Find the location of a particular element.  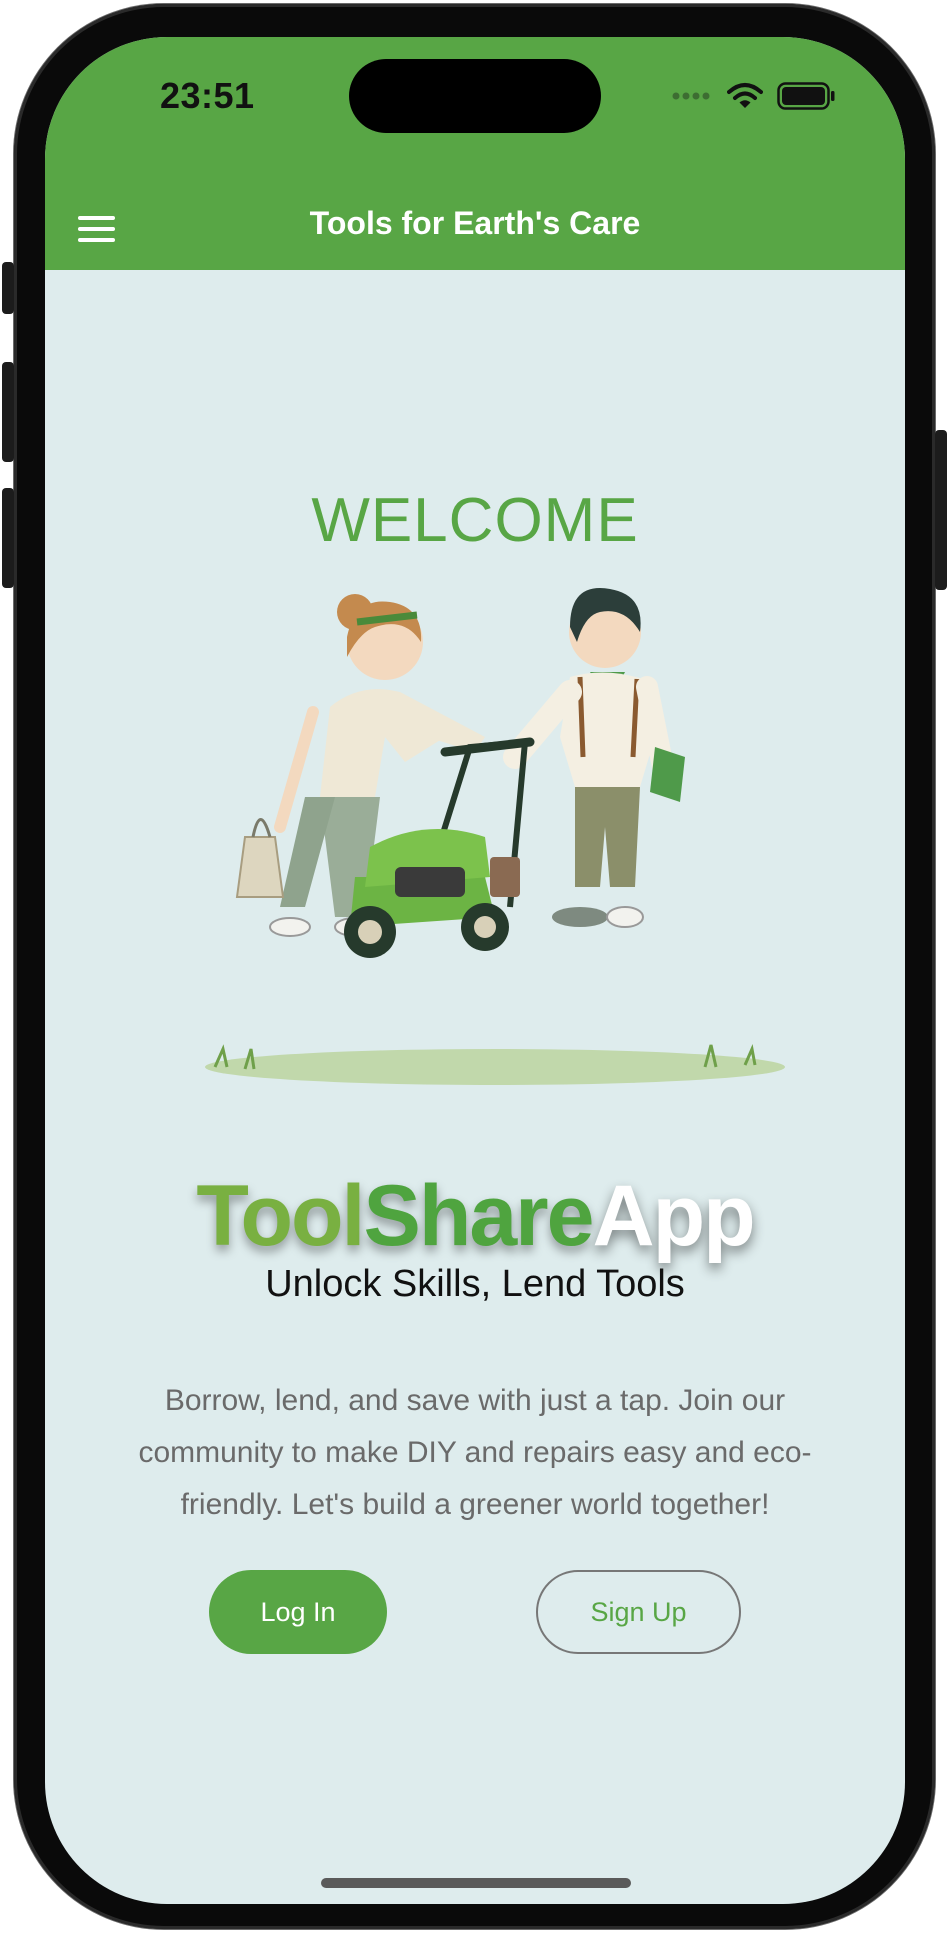

cellular-signal-icon is located at coordinates (691, 96).